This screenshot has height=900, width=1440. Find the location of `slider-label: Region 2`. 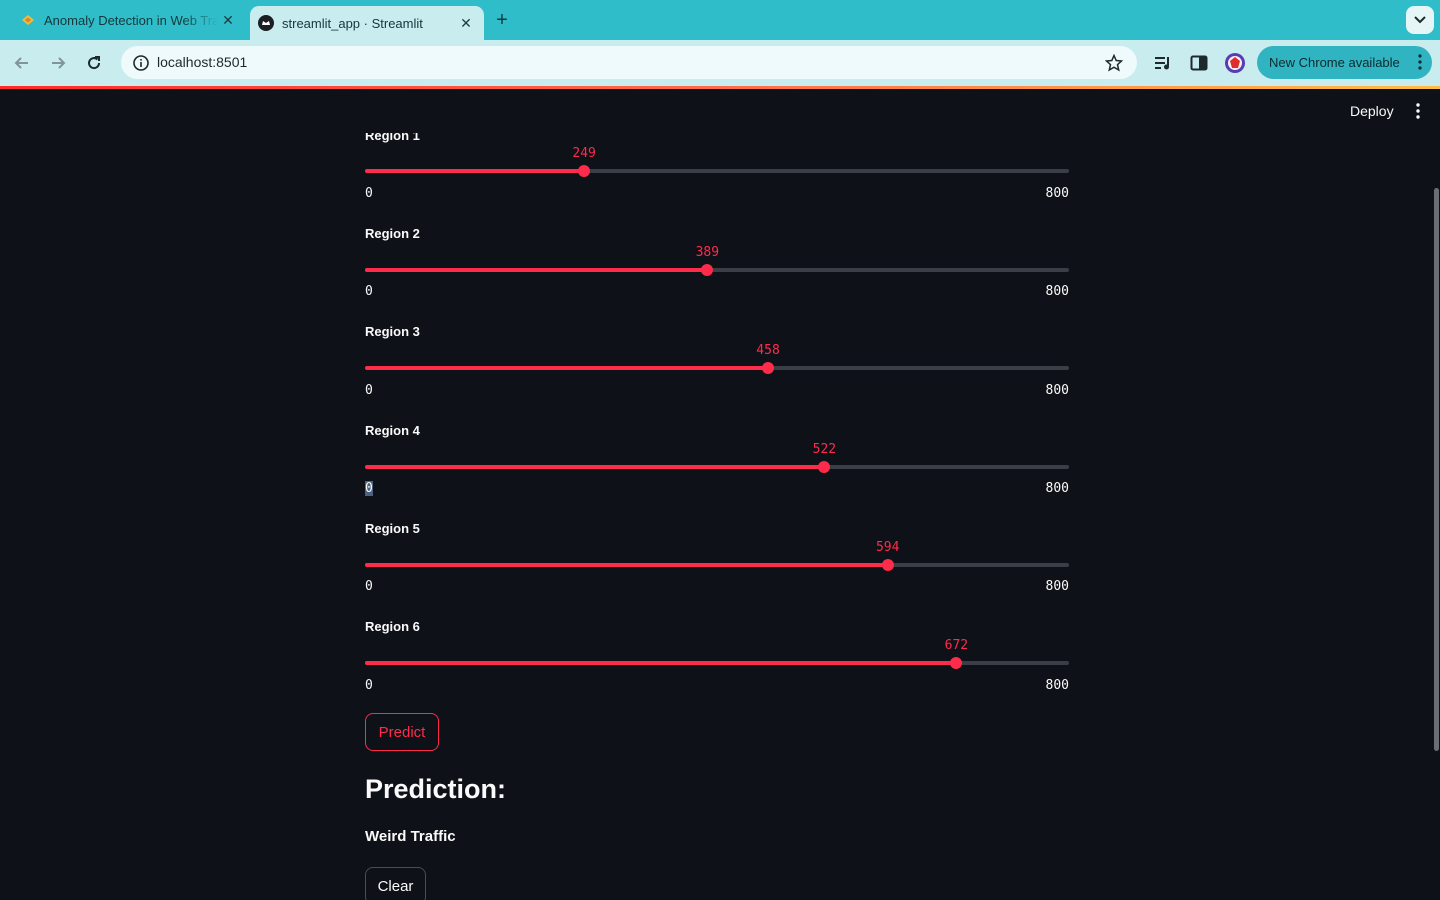

slider-label: Region 2 is located at coordinates (392, 233).